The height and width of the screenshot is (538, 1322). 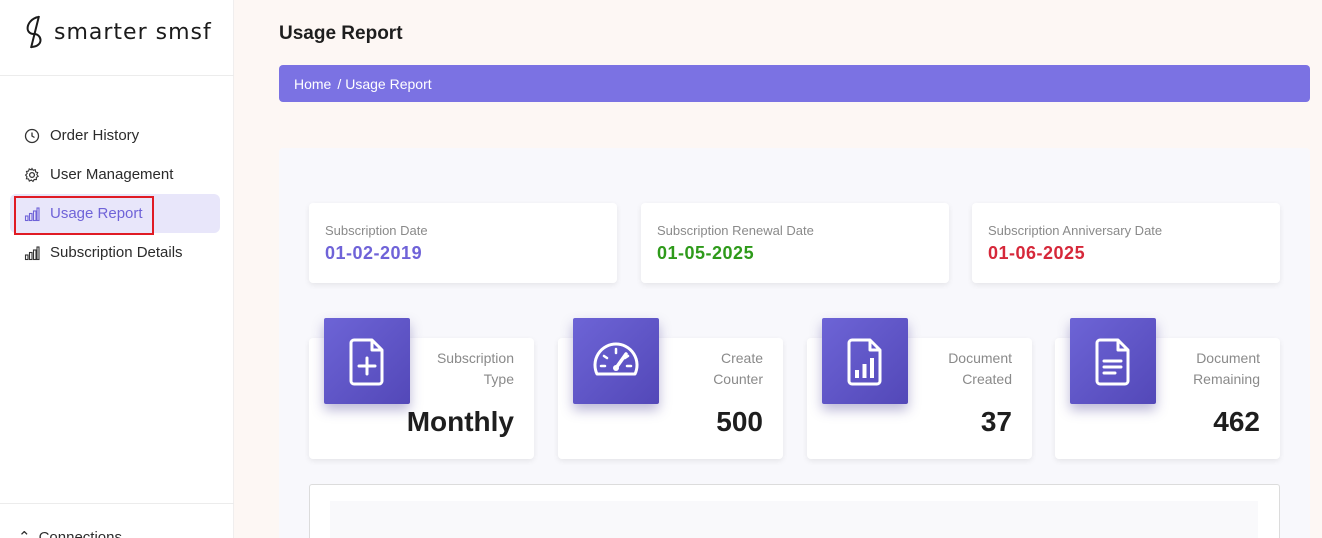 I want to click on card-label-line: Counter, so click(x=738, y=379).